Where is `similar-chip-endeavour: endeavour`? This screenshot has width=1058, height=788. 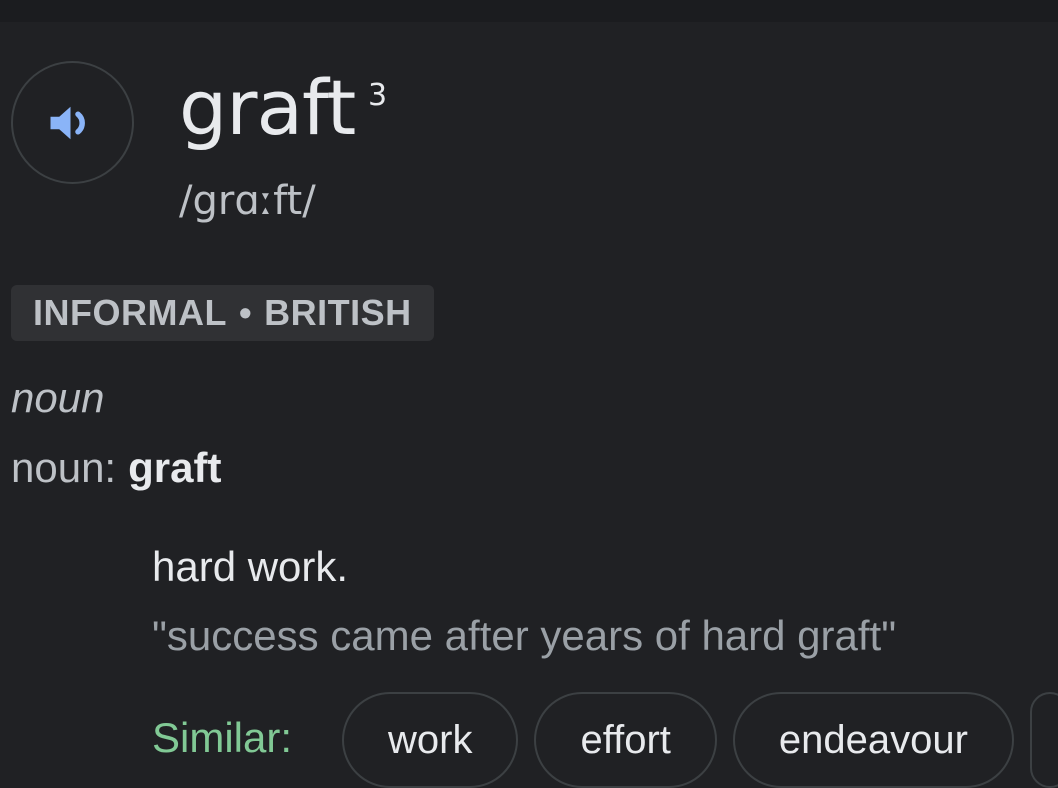
similar-chip-endeavour: endeavour is located at coordinates (873, 740).